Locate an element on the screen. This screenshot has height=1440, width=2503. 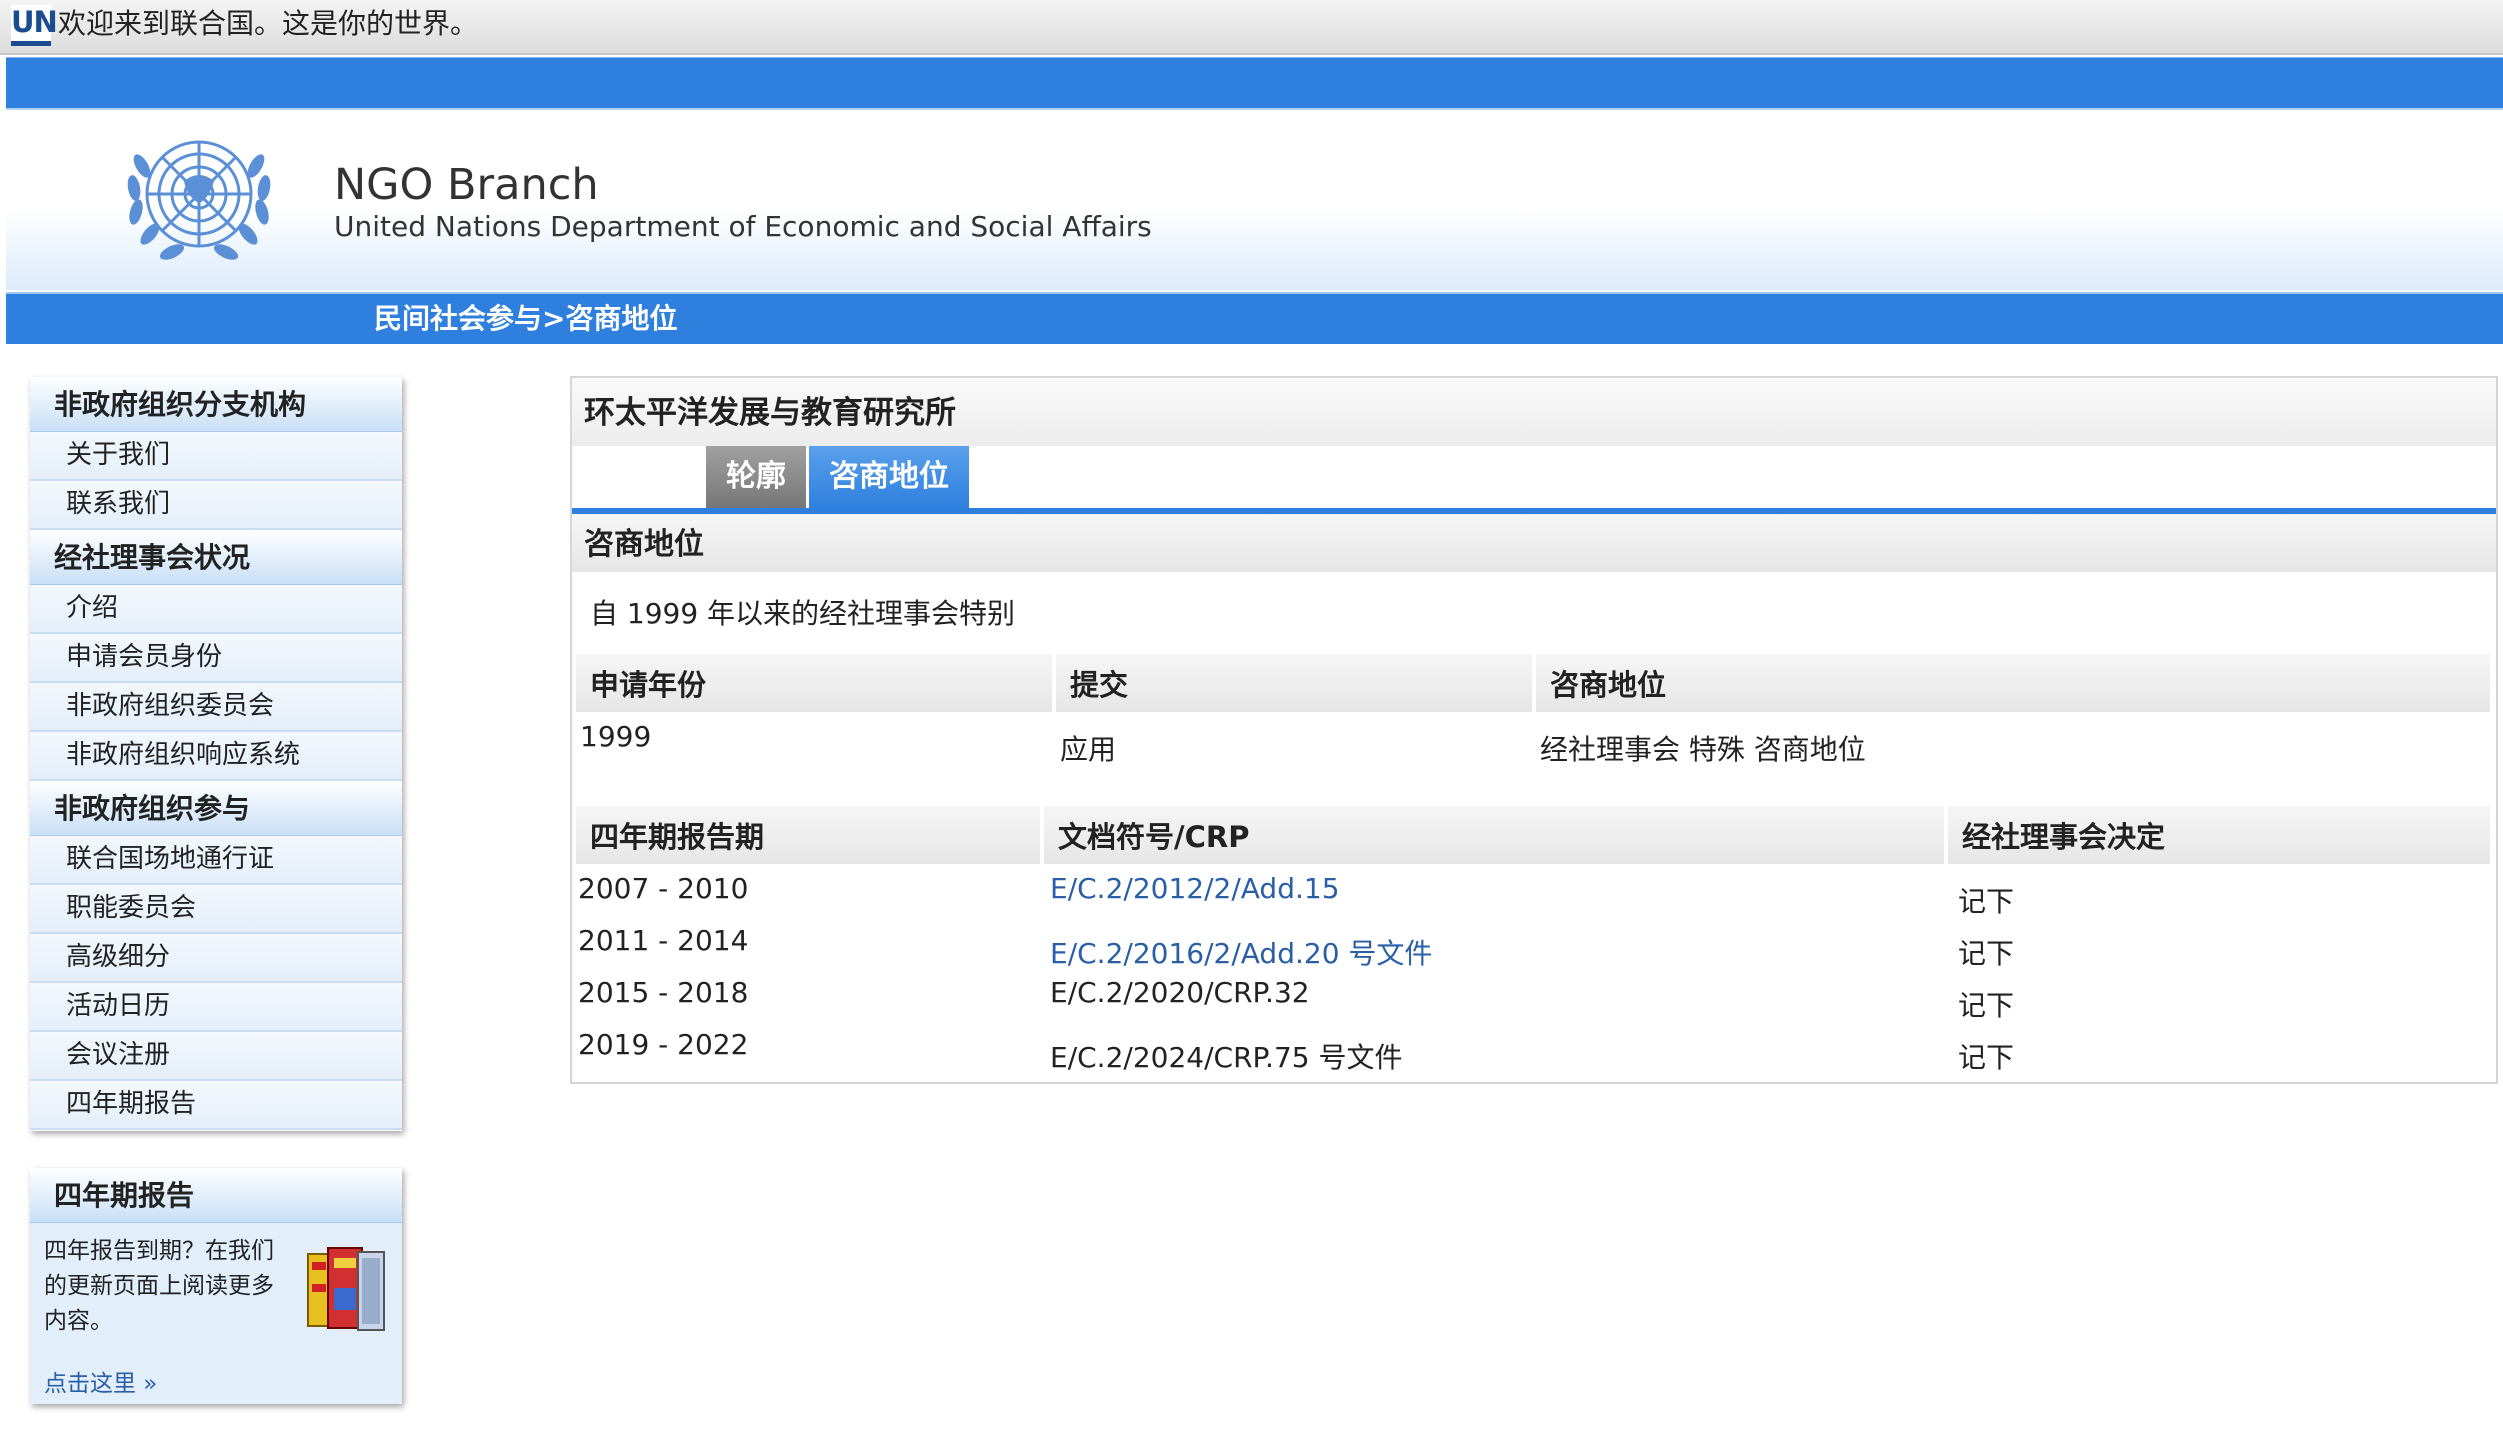
sidebar-item-contact-us: 联系我们 is located at coordinates (216, 505).